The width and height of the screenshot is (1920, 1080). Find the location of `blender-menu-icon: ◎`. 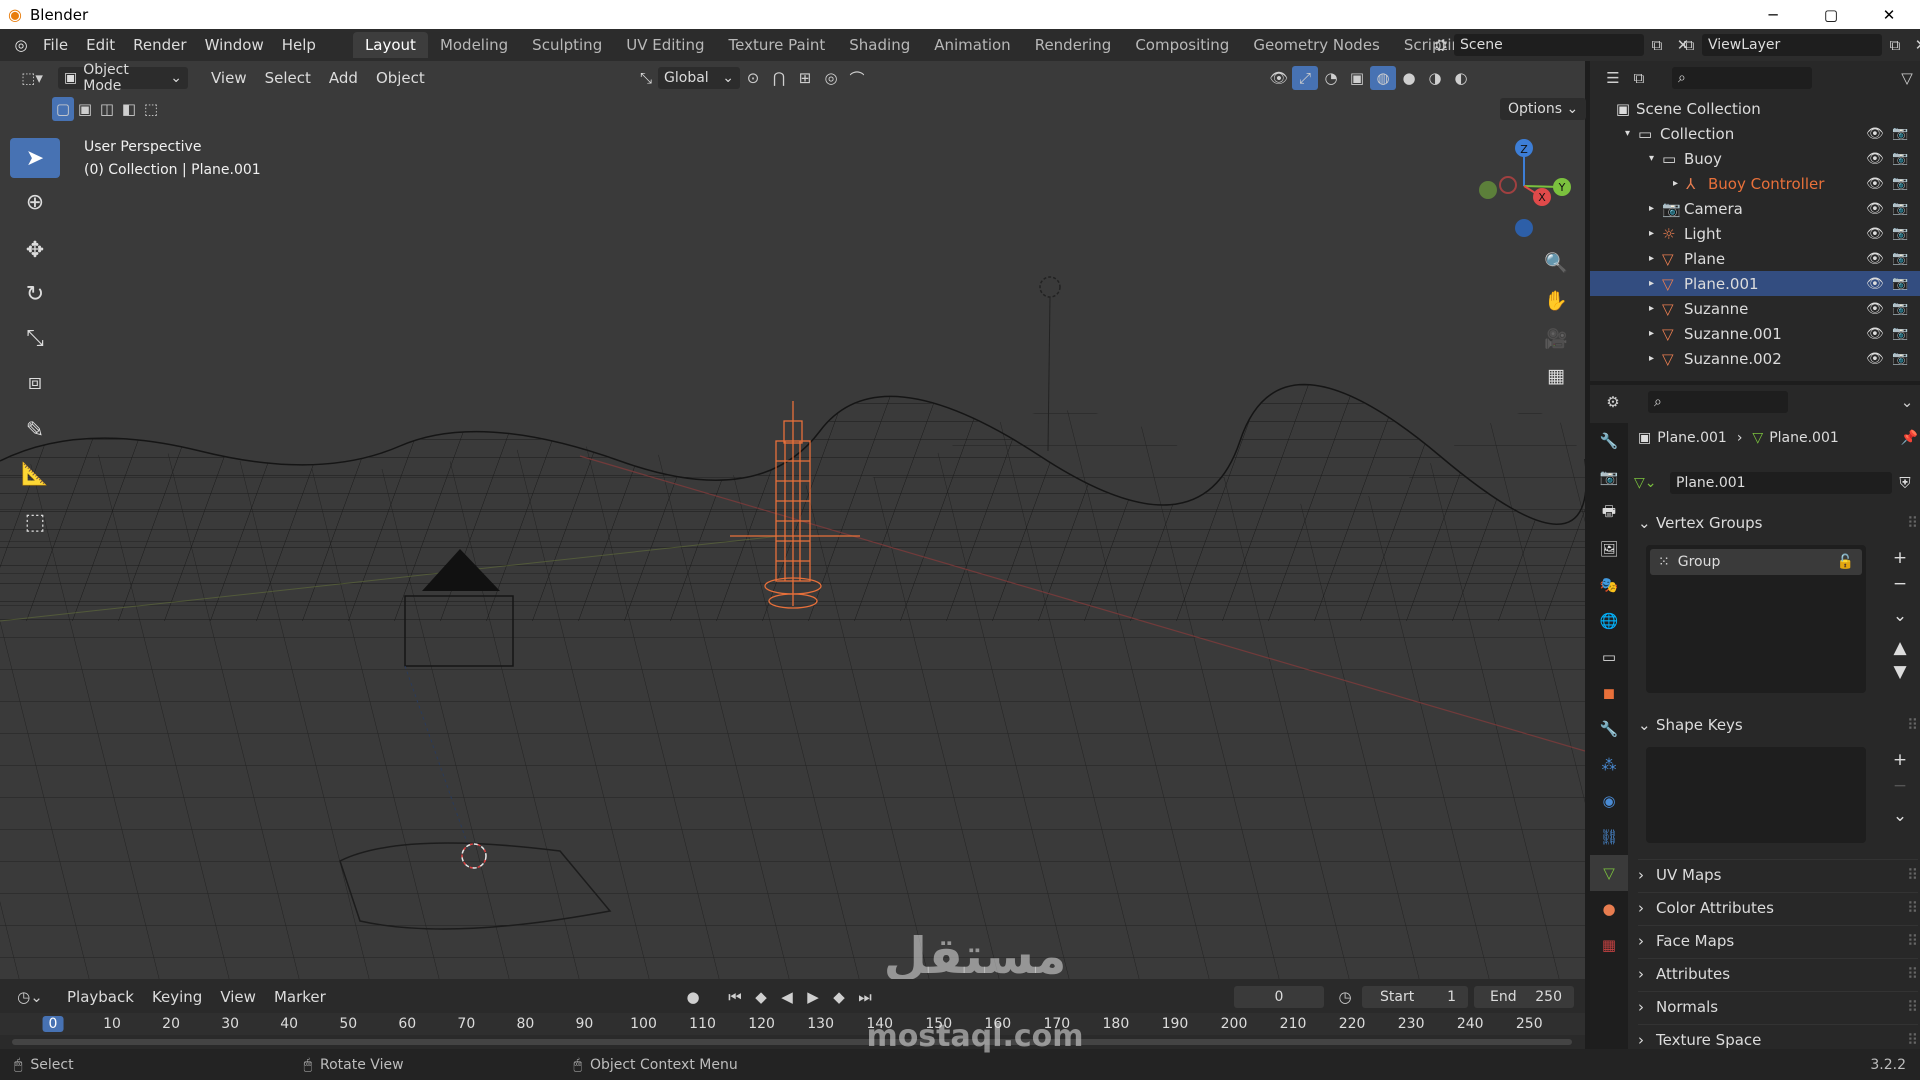

blender-menu-icon: ◎ is located at coordinates (21, 45).